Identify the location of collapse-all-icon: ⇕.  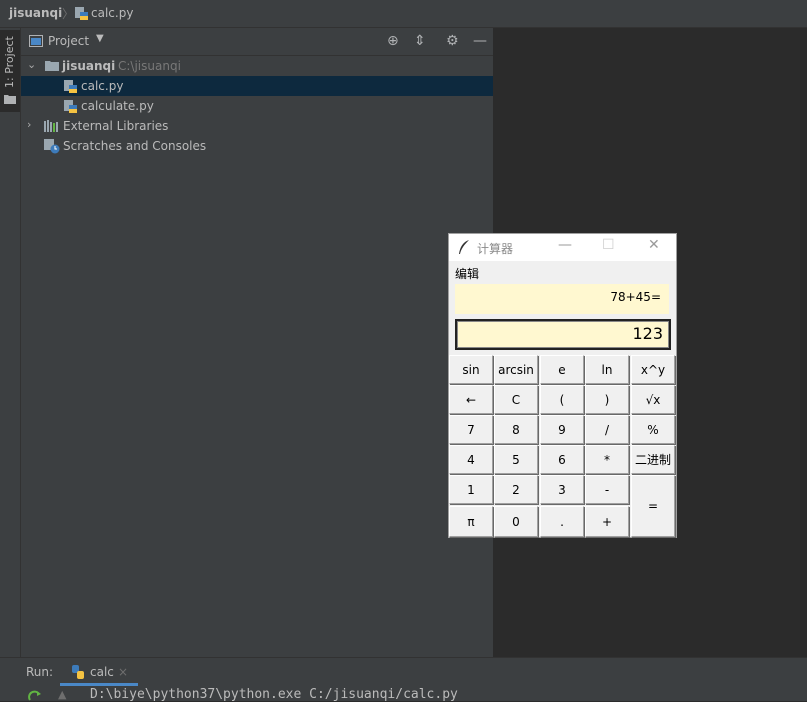
(420, 41).